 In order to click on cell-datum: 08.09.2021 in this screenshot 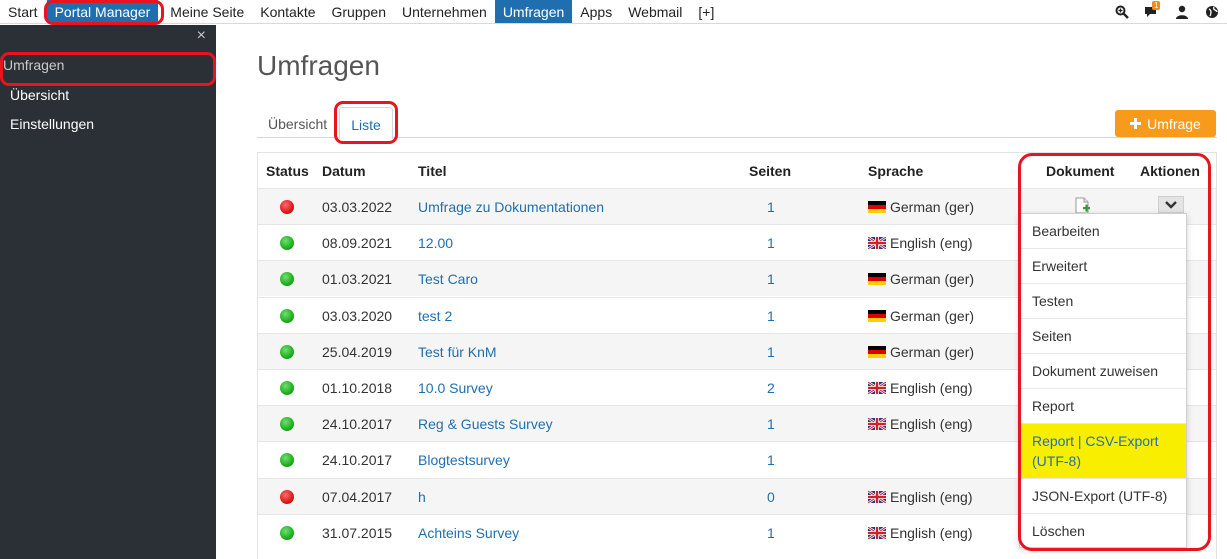, I will do `click(357, 243)`.